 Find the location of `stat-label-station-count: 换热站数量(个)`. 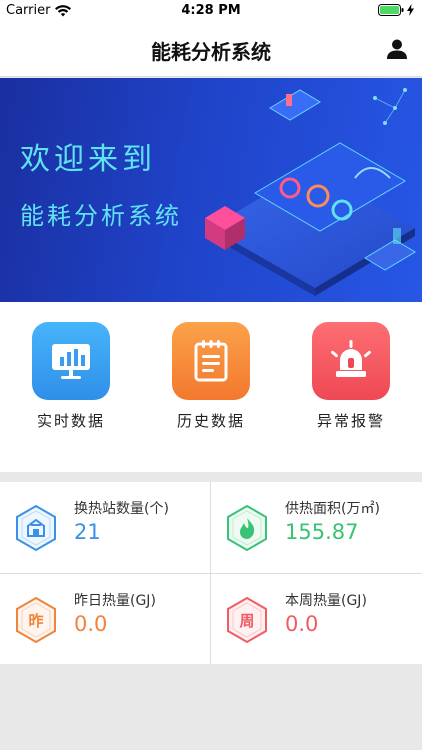

stat-label-station-count: 换热站数量(个) is located at coordinates (121, 509).